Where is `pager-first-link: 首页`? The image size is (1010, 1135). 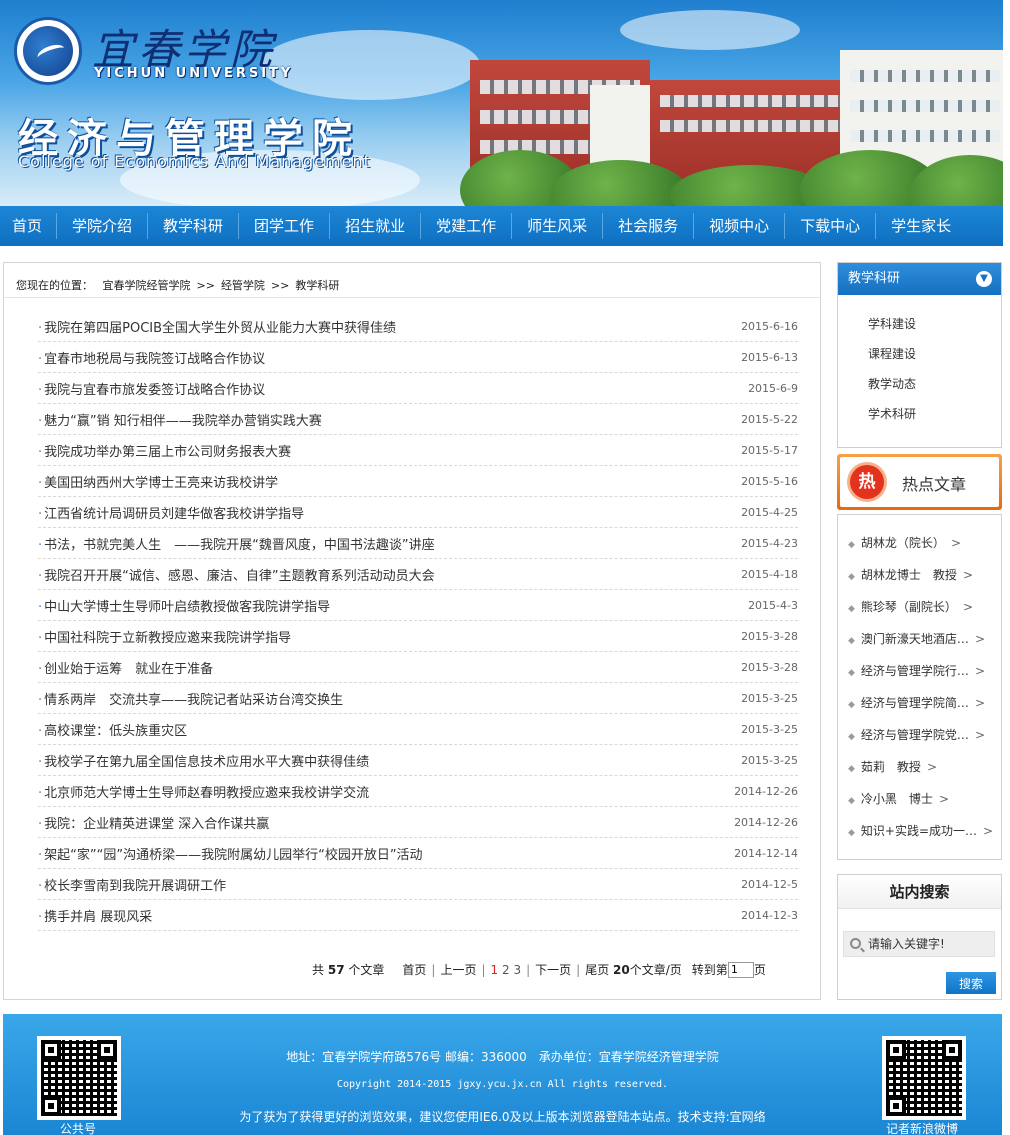
pager-first-link: 首页 is located at coordinates (414, 969).